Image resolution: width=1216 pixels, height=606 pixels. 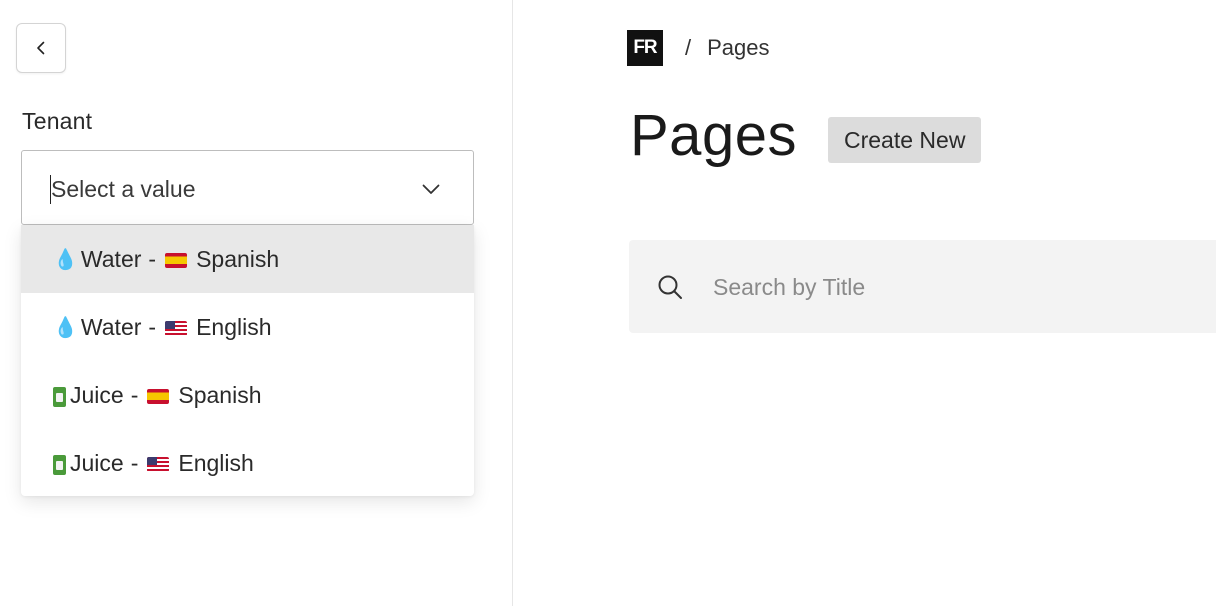 What do you see at coordinates (123, 189) in the screenshot?
I see `tenant-select-value: Select a value` at bounding box center [123, 189].